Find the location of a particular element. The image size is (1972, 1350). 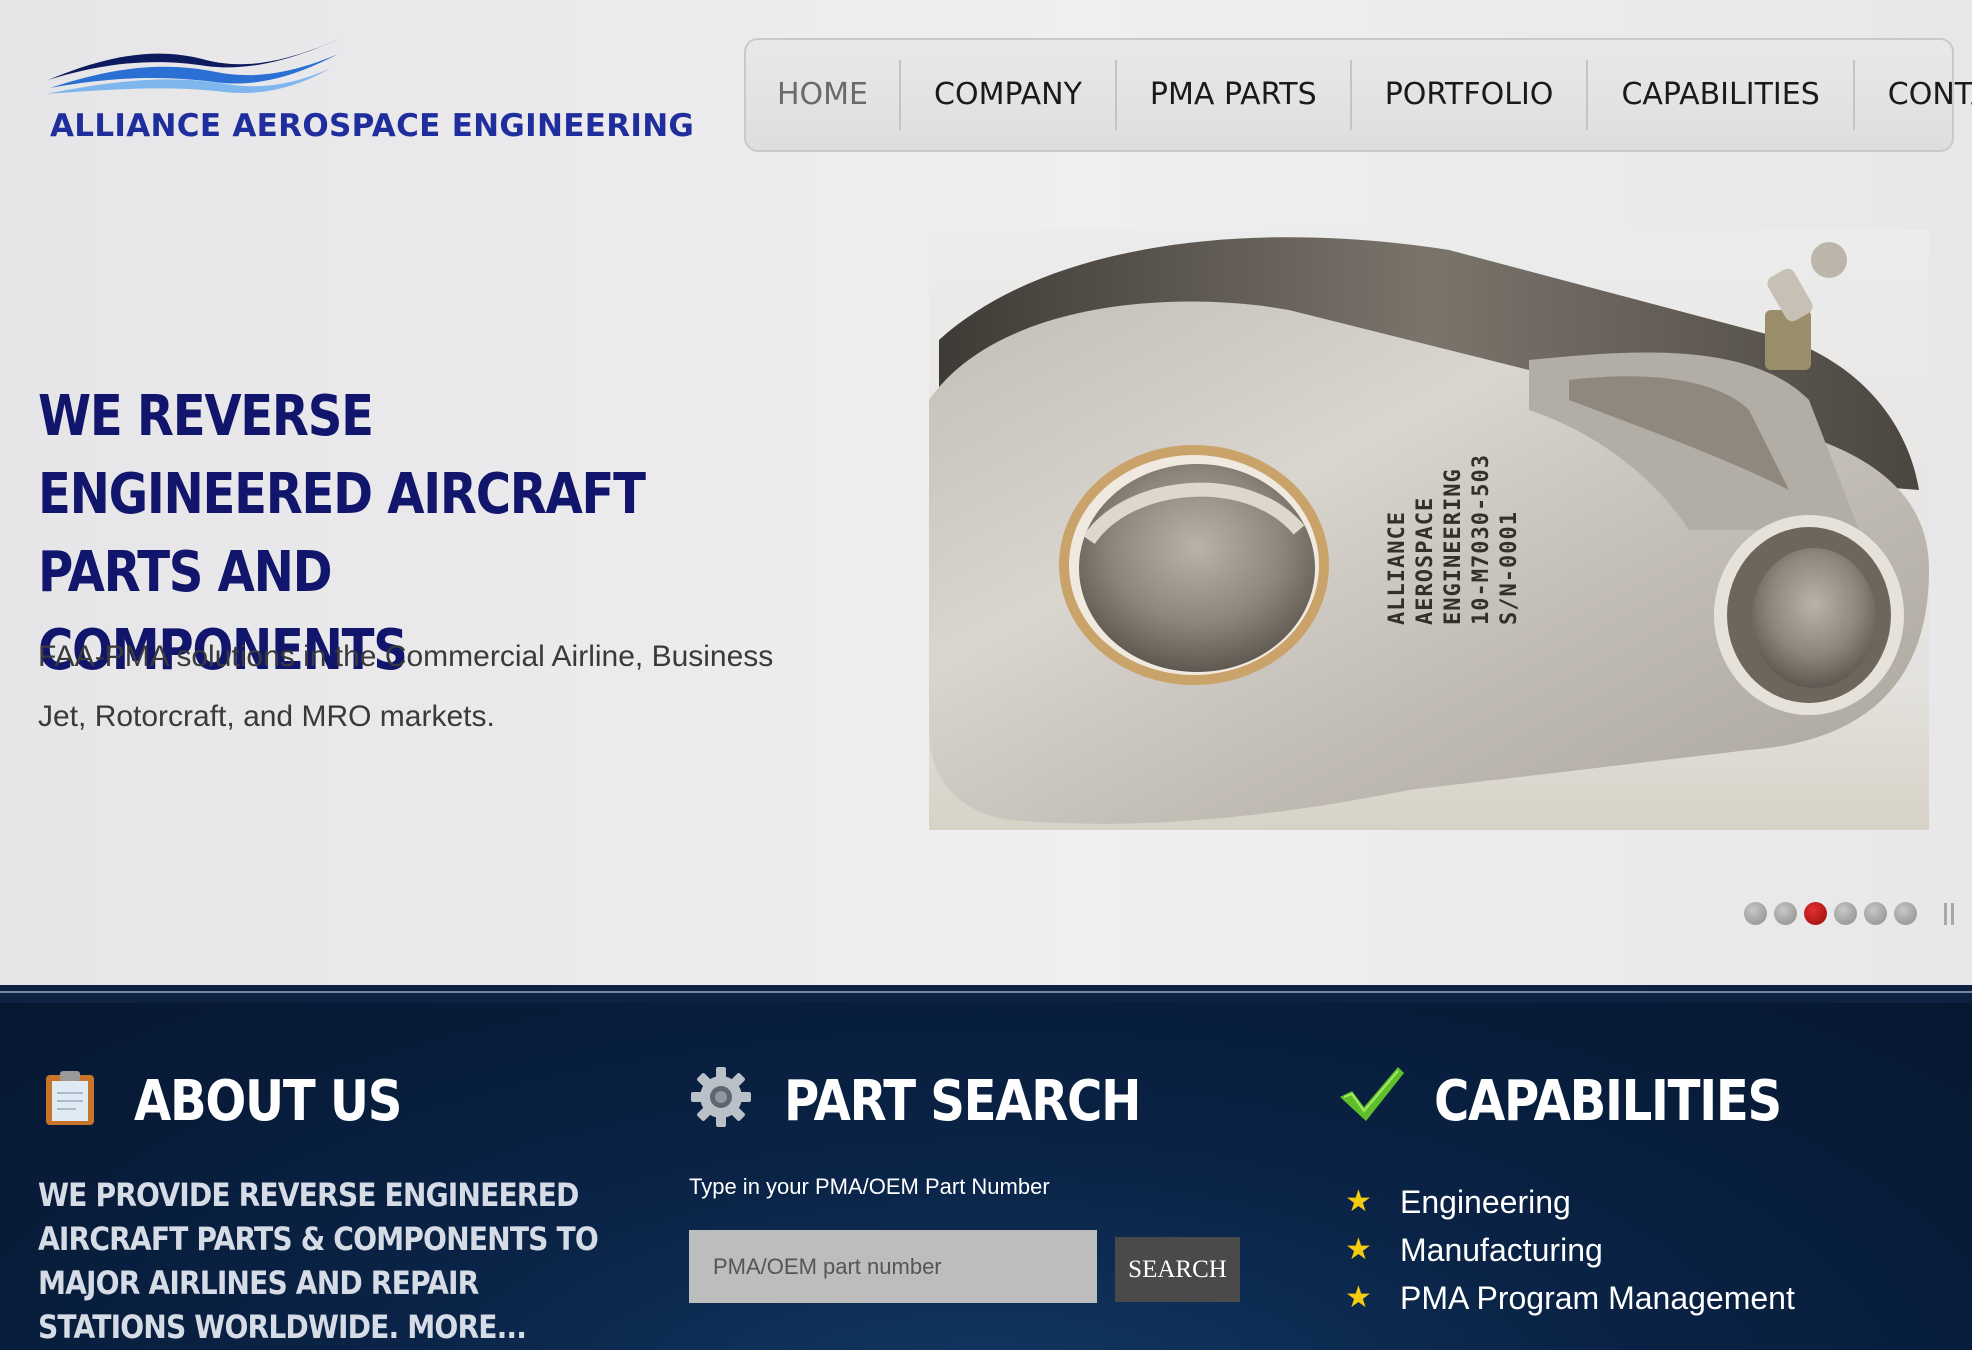

list-item: ★ PMA Program Management is located at coordinates (1570, 1298).